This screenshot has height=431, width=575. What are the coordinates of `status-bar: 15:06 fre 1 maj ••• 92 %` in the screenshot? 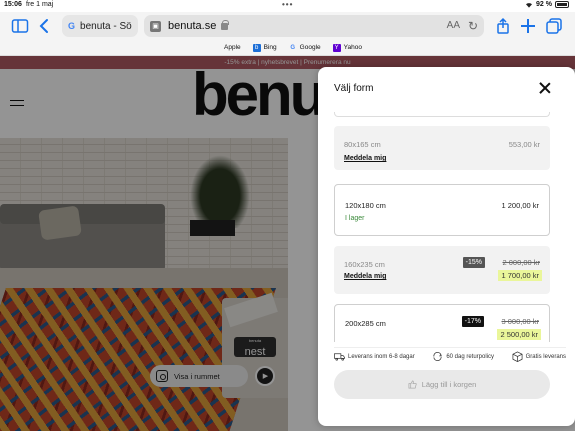 It's located at (287, 6).